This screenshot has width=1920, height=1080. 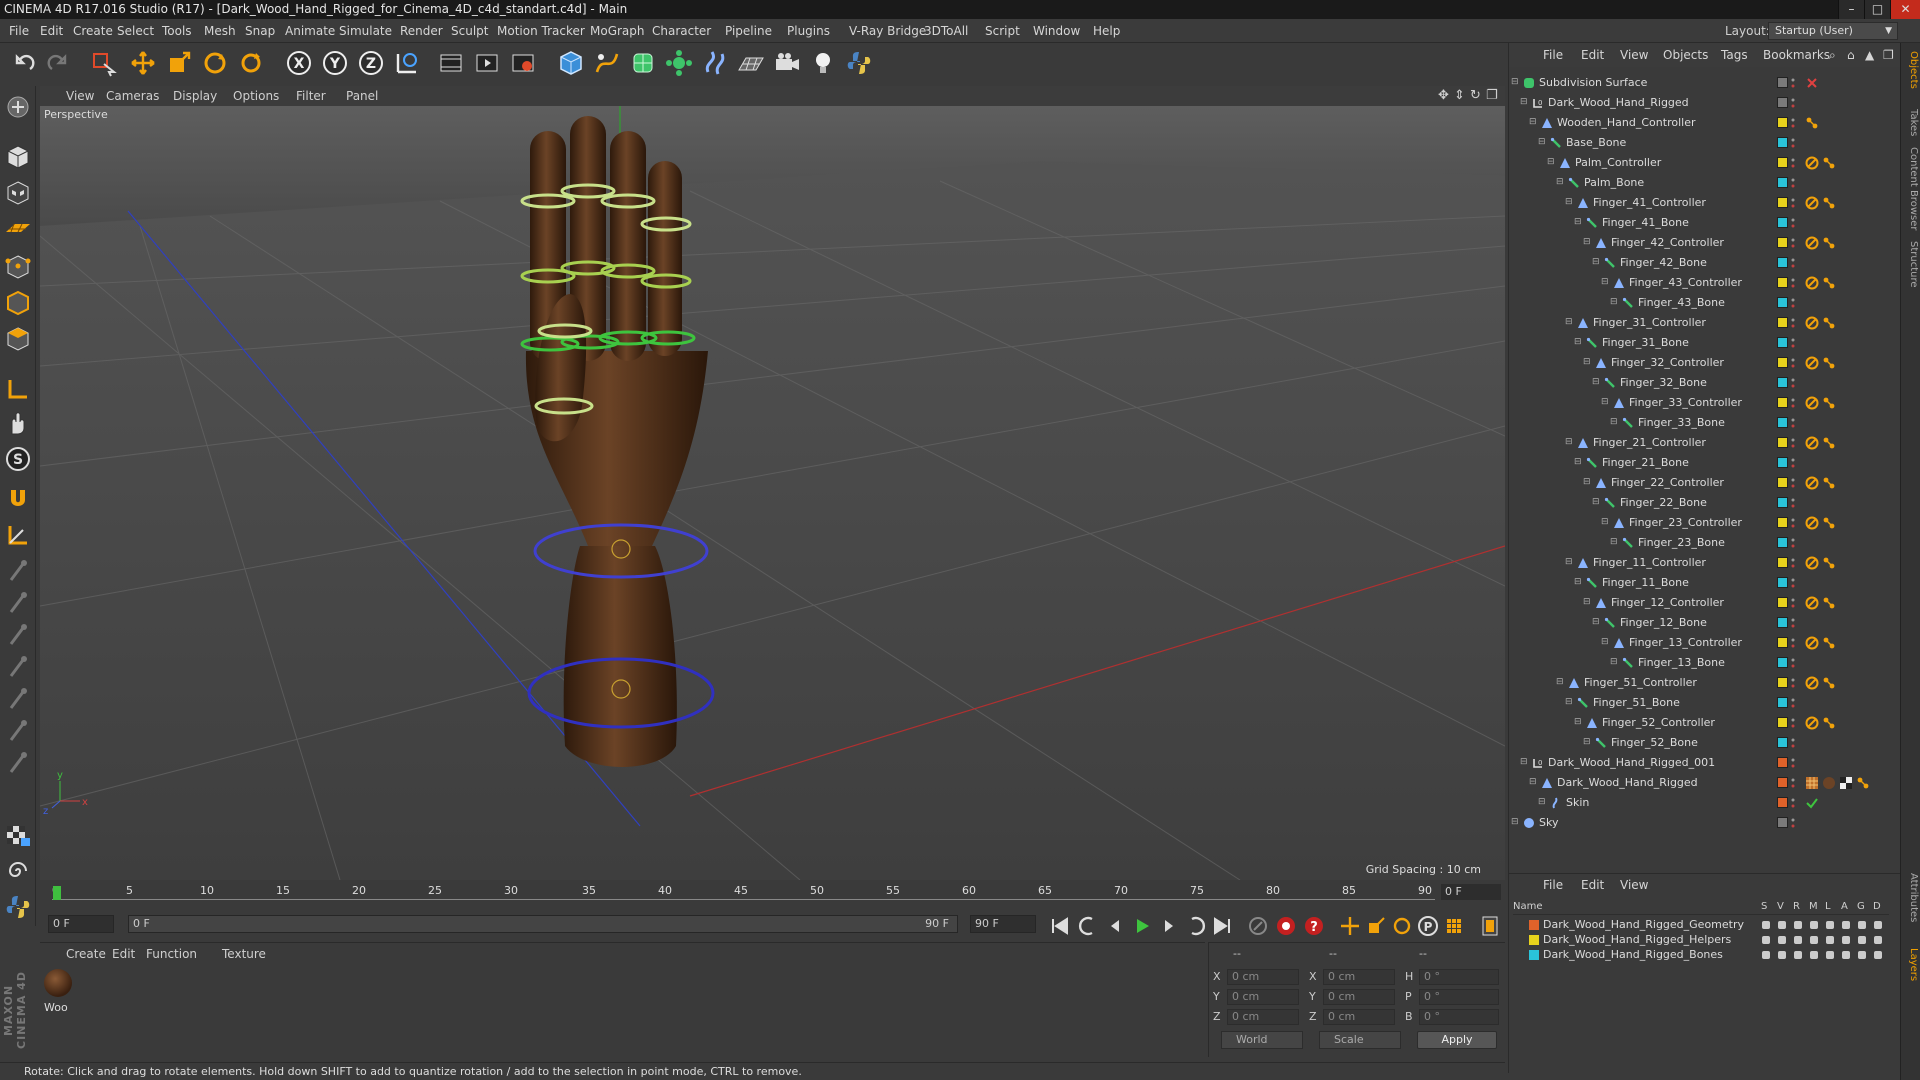 What do you see at coordinates (1428, 926) in the screenshot?
I see `key-param-icon: P` at bounding box center [1428, 926].